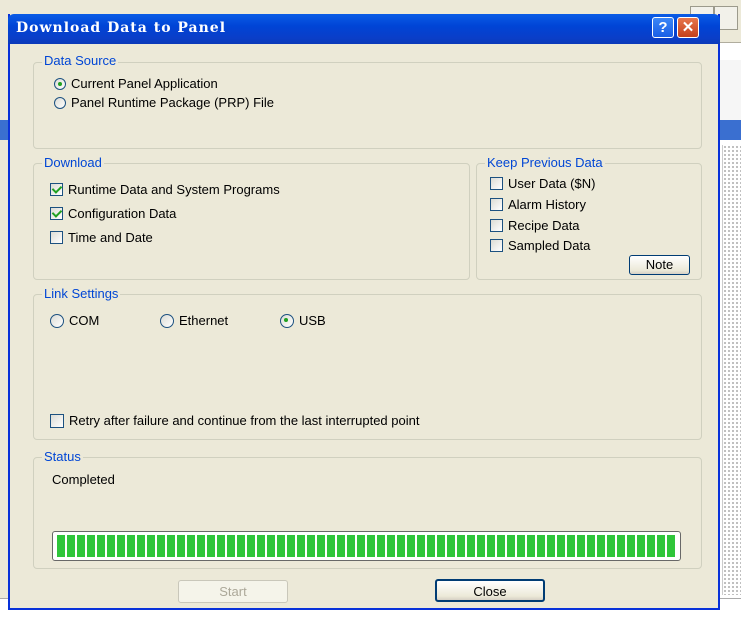 The width and height of the screenshot is (741, 618). I want to click on checkbox-label: Sampled Data, so click(549, 245).